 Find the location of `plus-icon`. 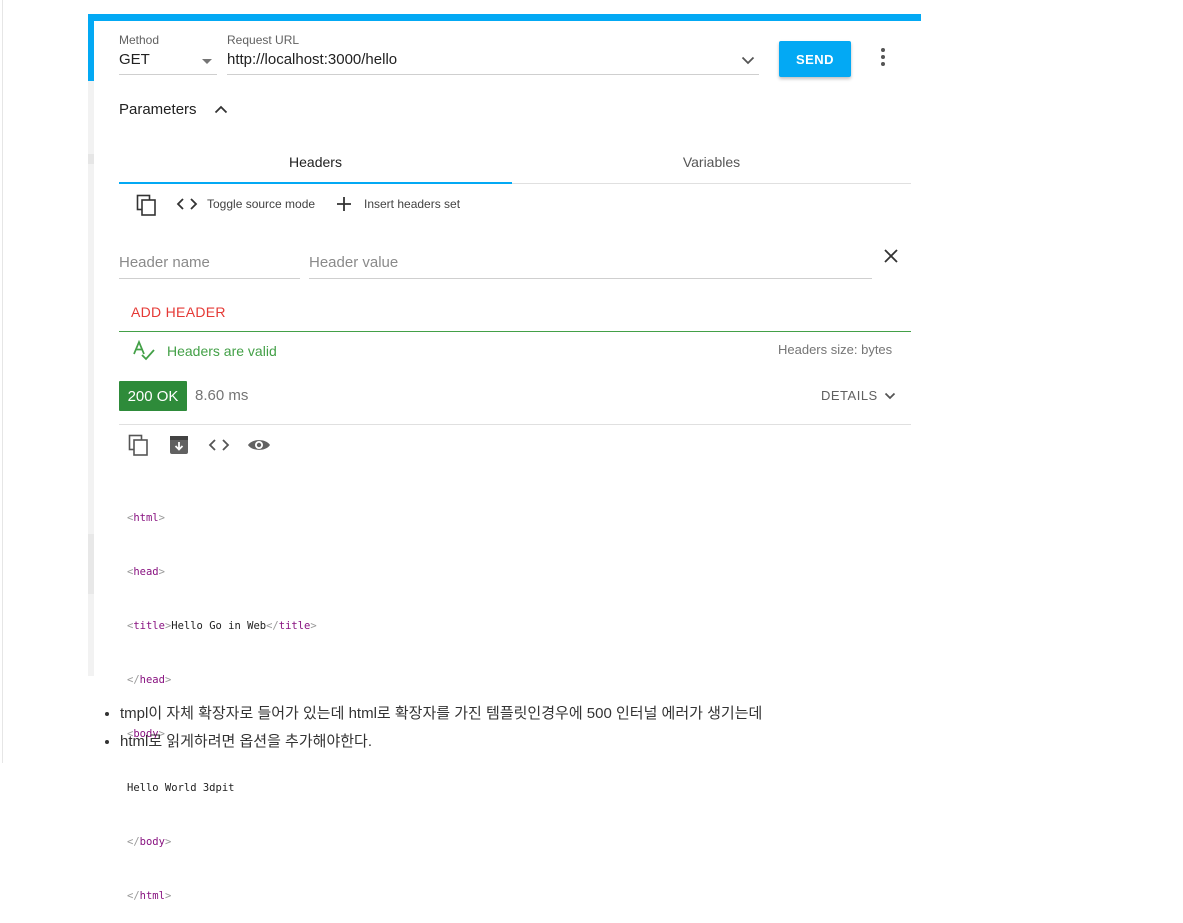

plus-icon is located at coordinates (344, 204).